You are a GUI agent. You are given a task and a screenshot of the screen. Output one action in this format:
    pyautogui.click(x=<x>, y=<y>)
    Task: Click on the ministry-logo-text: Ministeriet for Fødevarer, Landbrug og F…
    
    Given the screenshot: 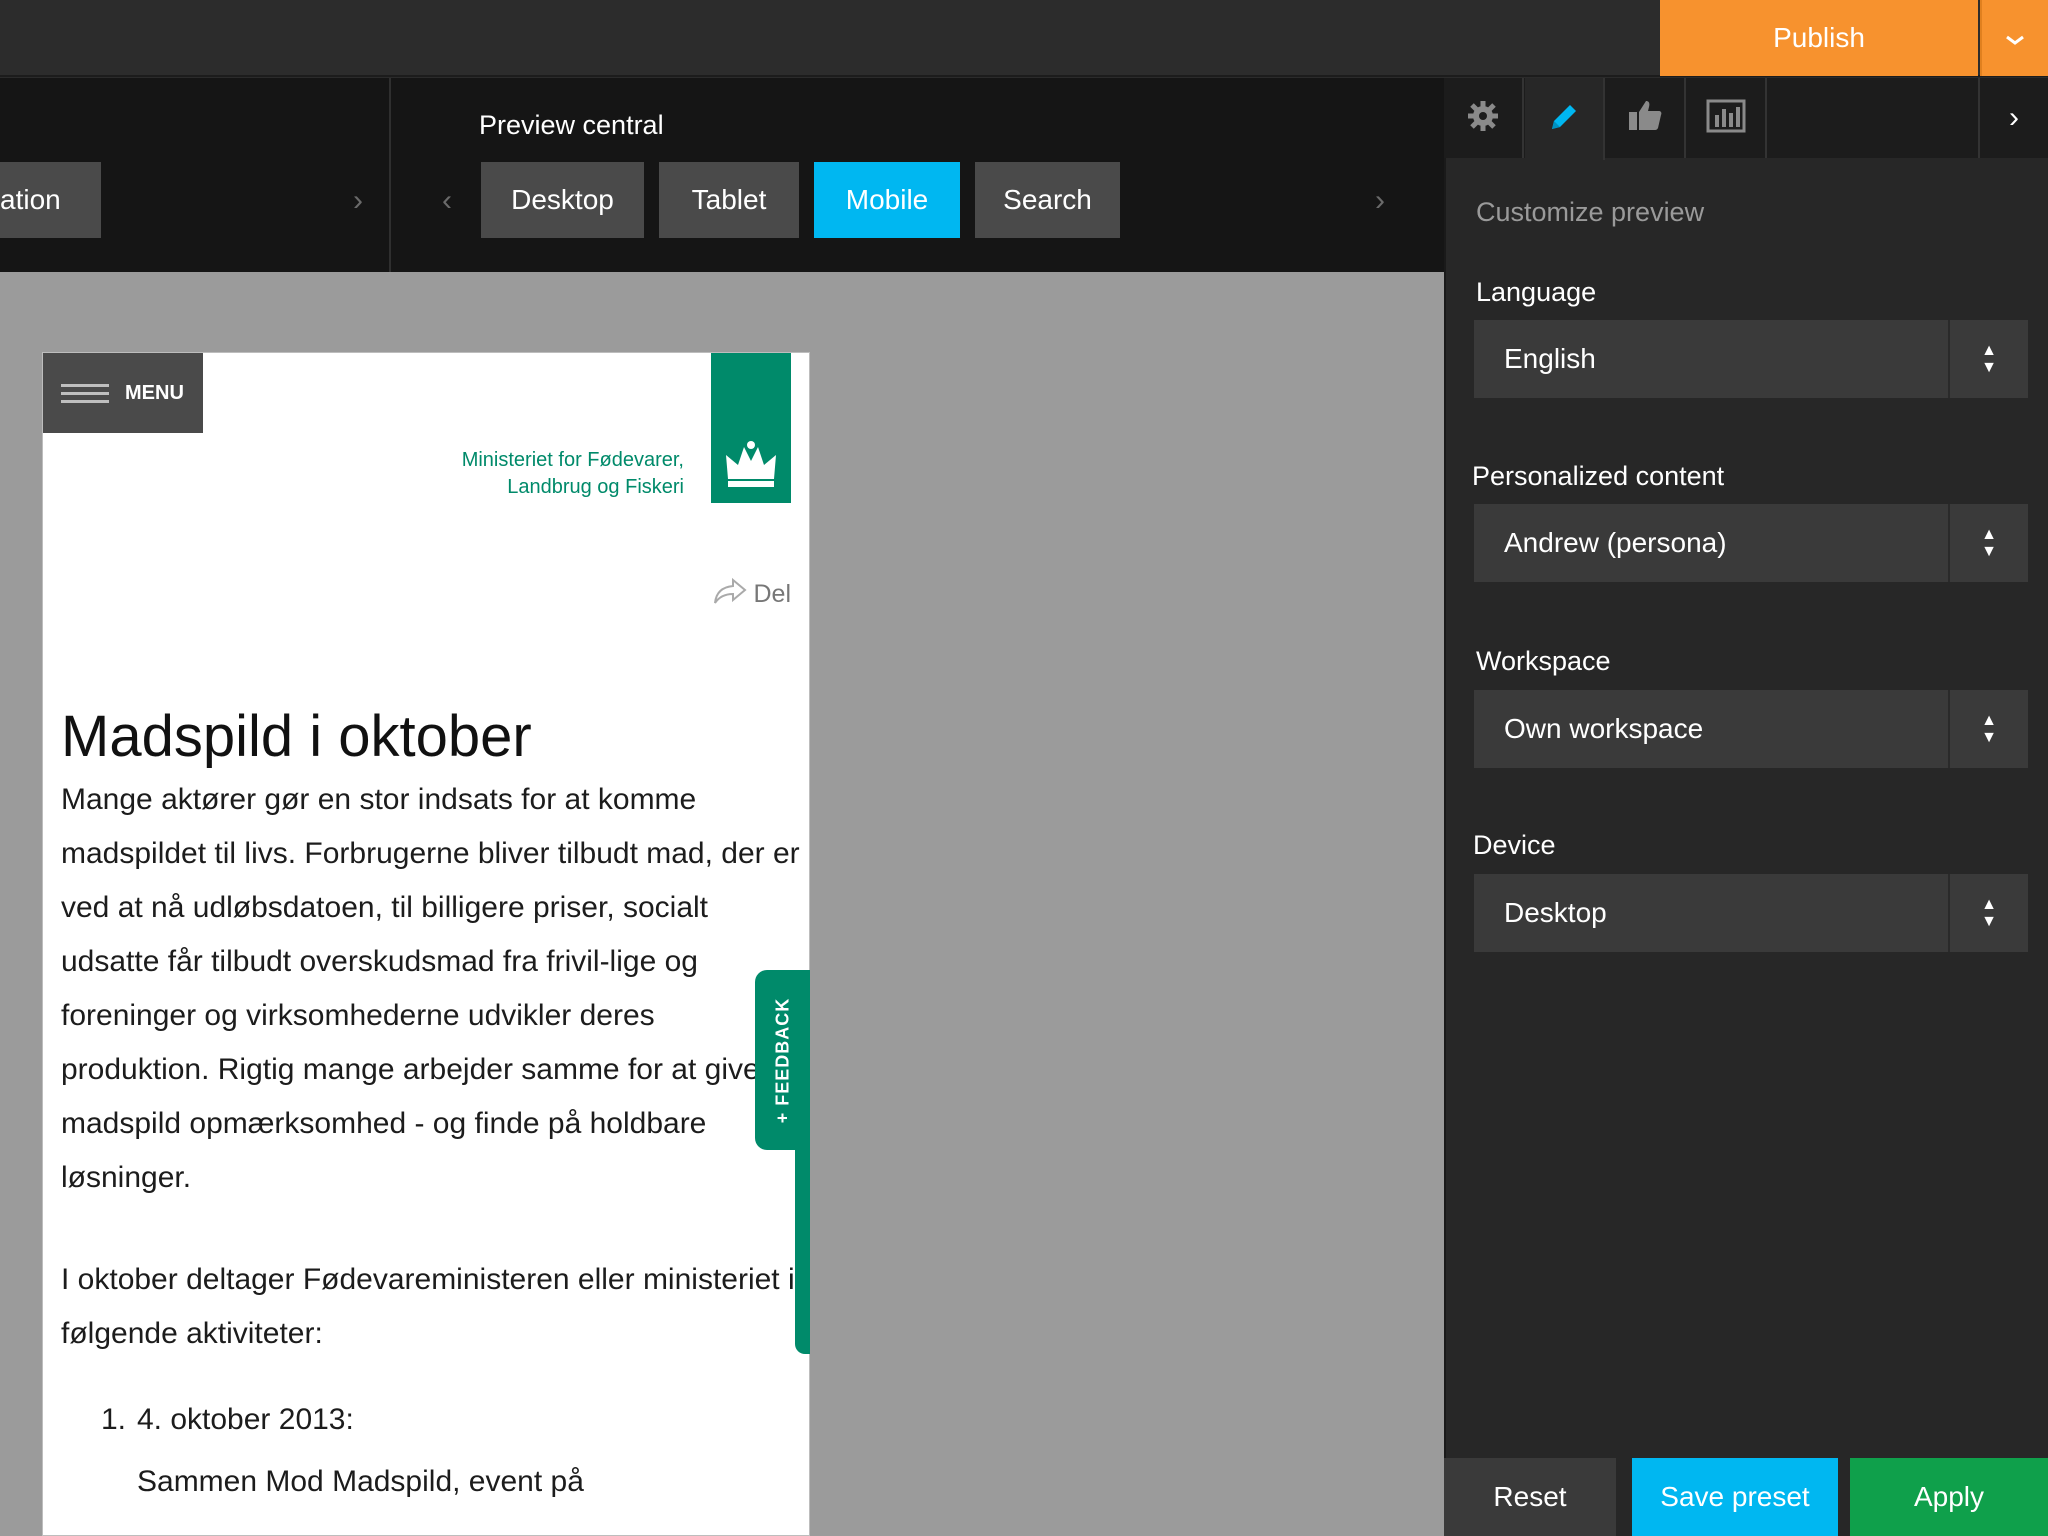 What is the action you would take?
    pyautogui.click(x=573, y=474)
    